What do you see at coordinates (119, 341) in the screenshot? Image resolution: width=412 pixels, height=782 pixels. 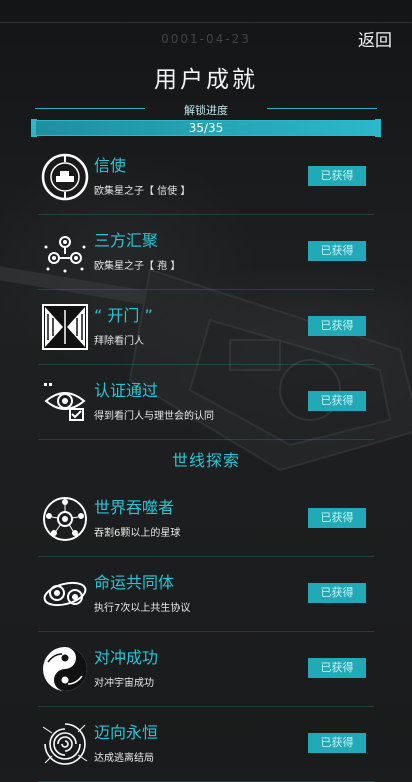 I see `achievement-desc: 拜除看门人` at bounding box center [119, 341].